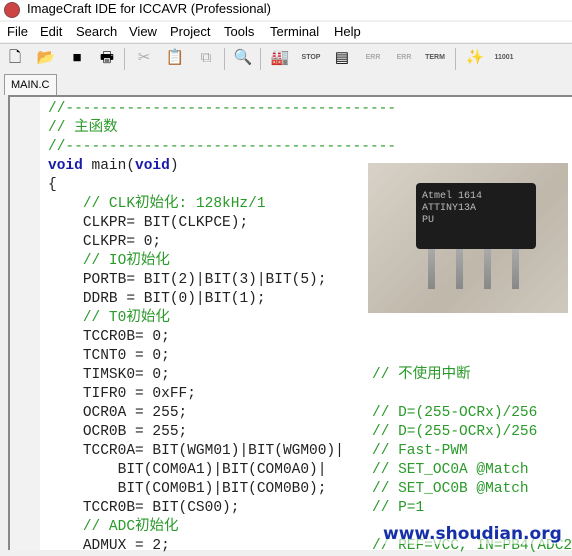 Image resolution: width=572 pixels, height=556 pixels. What do you see at coordinates (311, 58) in the screenshot?
I see `stop-icon: STOP` at bounding box center [311, 58].